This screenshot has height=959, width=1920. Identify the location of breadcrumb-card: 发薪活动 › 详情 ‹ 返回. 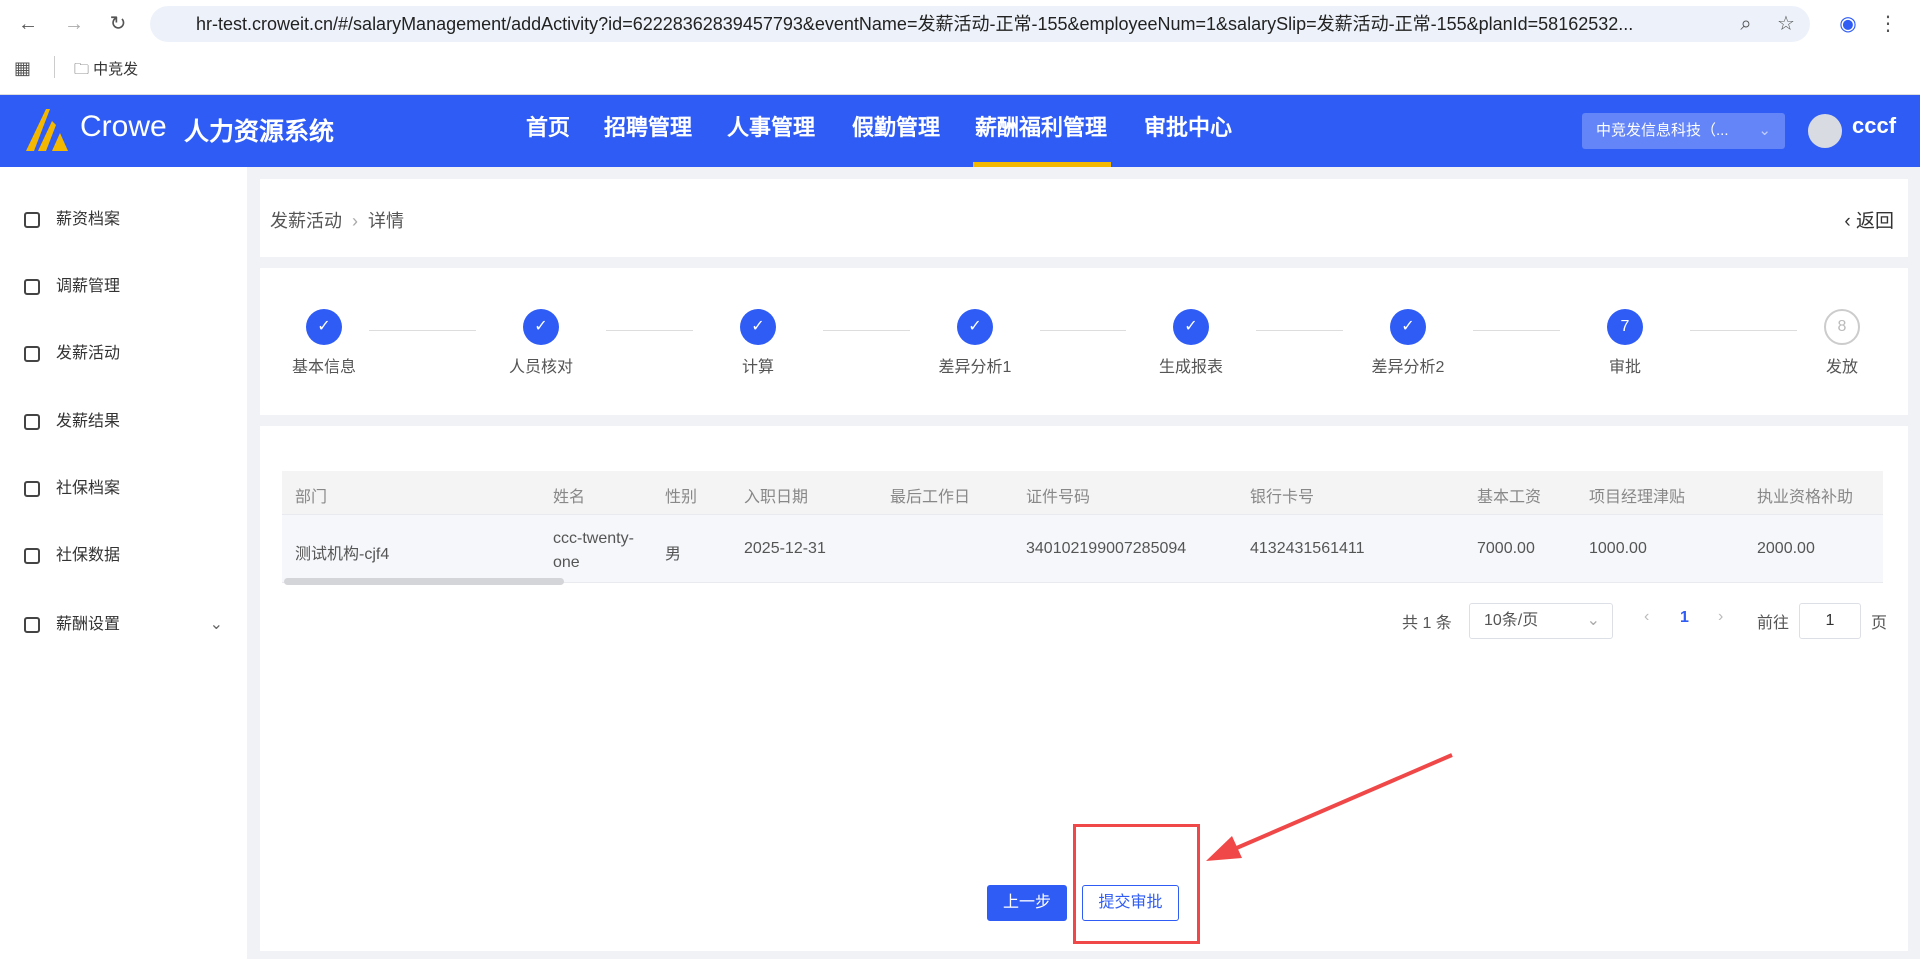
(1084, 218).